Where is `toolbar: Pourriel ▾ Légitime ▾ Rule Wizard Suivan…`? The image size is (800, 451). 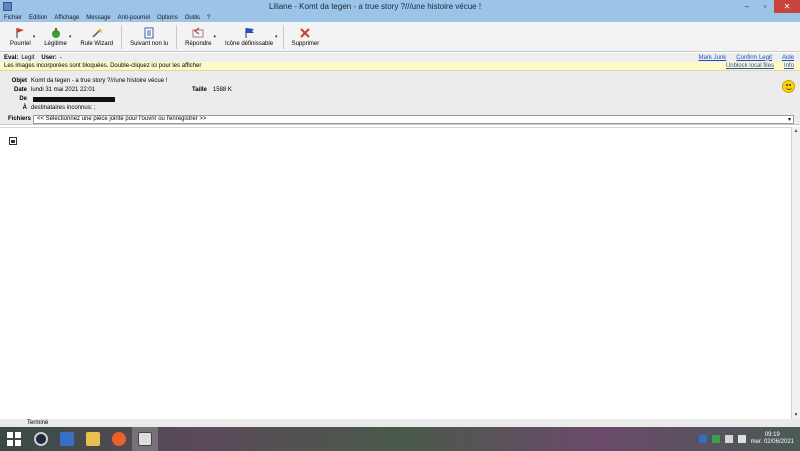 toolbar: Pourriel ▾ Légitime ▾ Rule Wizard Suivan… is located at coordinates (400, 37).